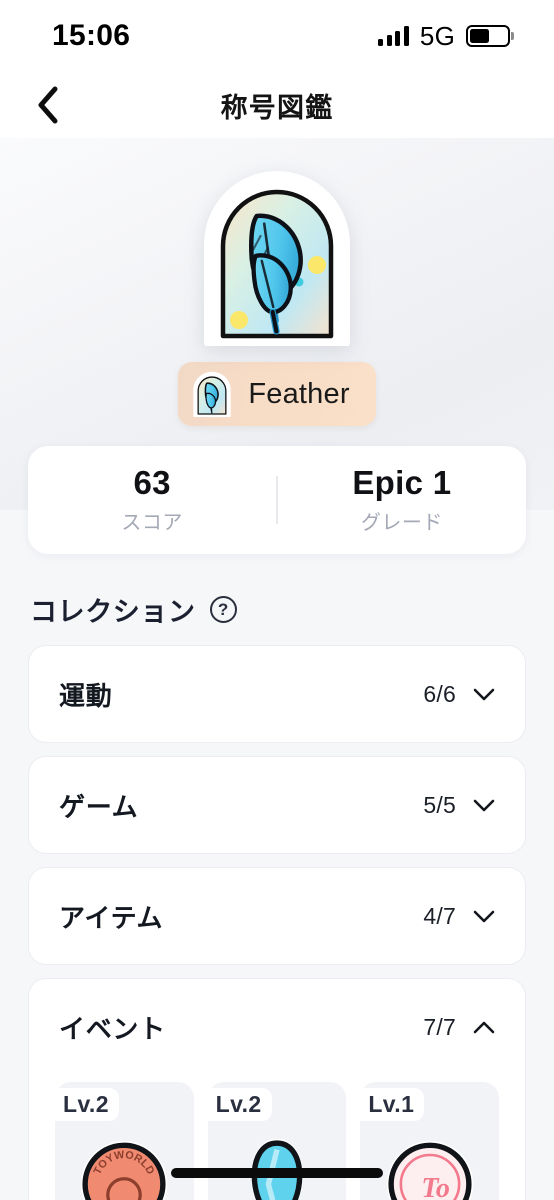 Image resolution: width=554 pixels, height=1200 pixels. Describe the element at coordinates (112, 1029) in the screenshot. I see `collection-row-name: イベント` at that location.